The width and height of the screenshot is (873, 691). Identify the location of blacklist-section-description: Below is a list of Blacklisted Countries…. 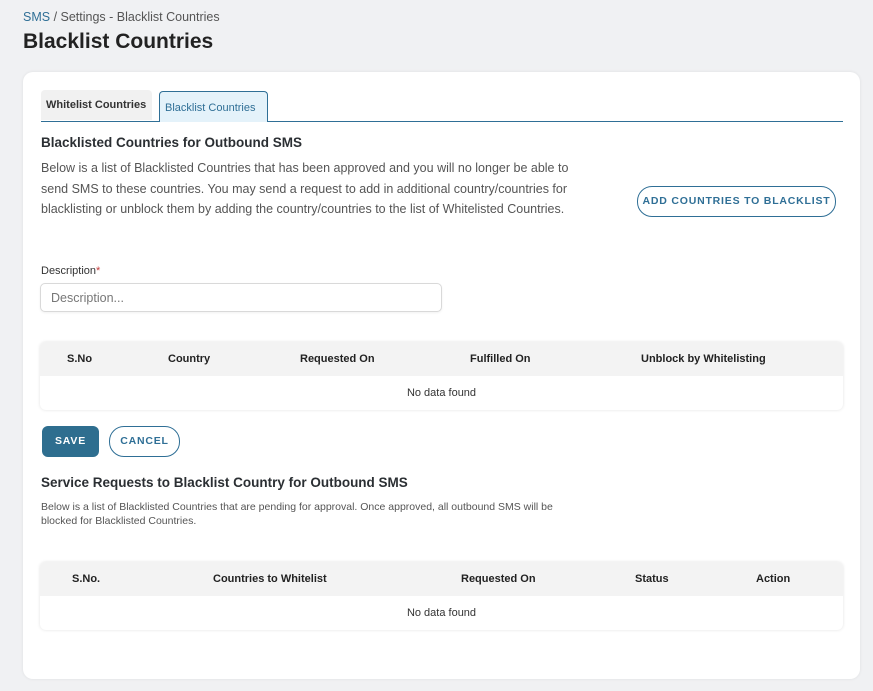
(305, 188).